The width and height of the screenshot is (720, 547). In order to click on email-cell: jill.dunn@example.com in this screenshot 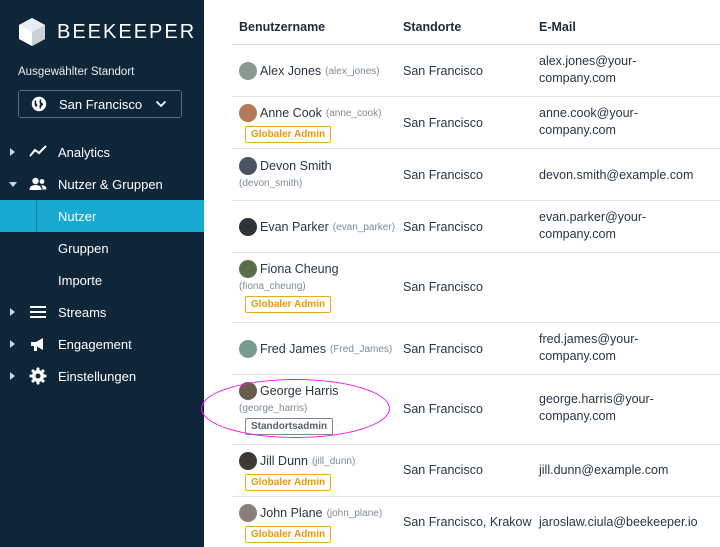, I will do `click(624, 470)`.